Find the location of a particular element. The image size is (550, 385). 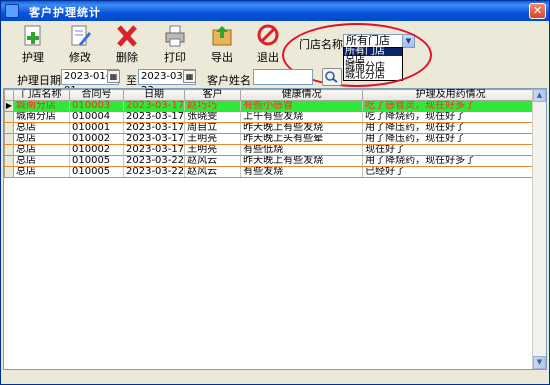

column-header: 合同号 is located at coordinates (96, 95).